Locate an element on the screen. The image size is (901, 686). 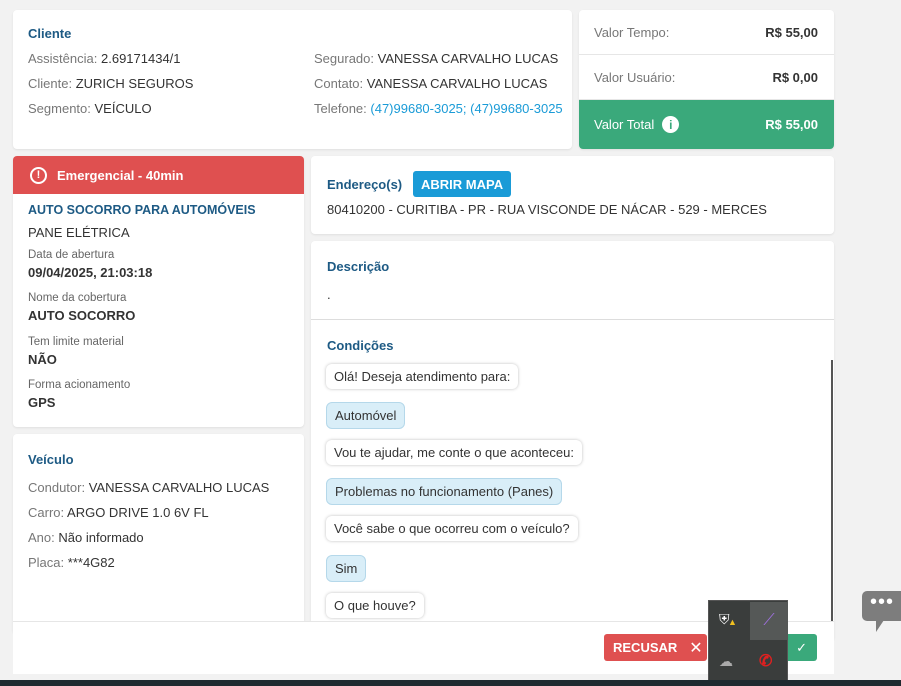
segurado-field: Segurado: VANESSA CARVALHO LUCAS is located at coordinates (436, 58).